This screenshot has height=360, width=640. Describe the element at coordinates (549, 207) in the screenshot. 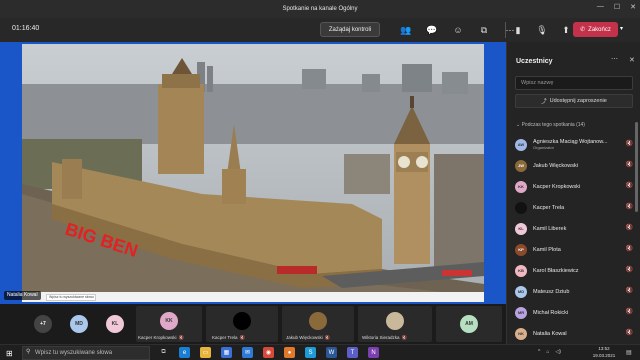

I see `participant-name: Kacper Trela` at that location.